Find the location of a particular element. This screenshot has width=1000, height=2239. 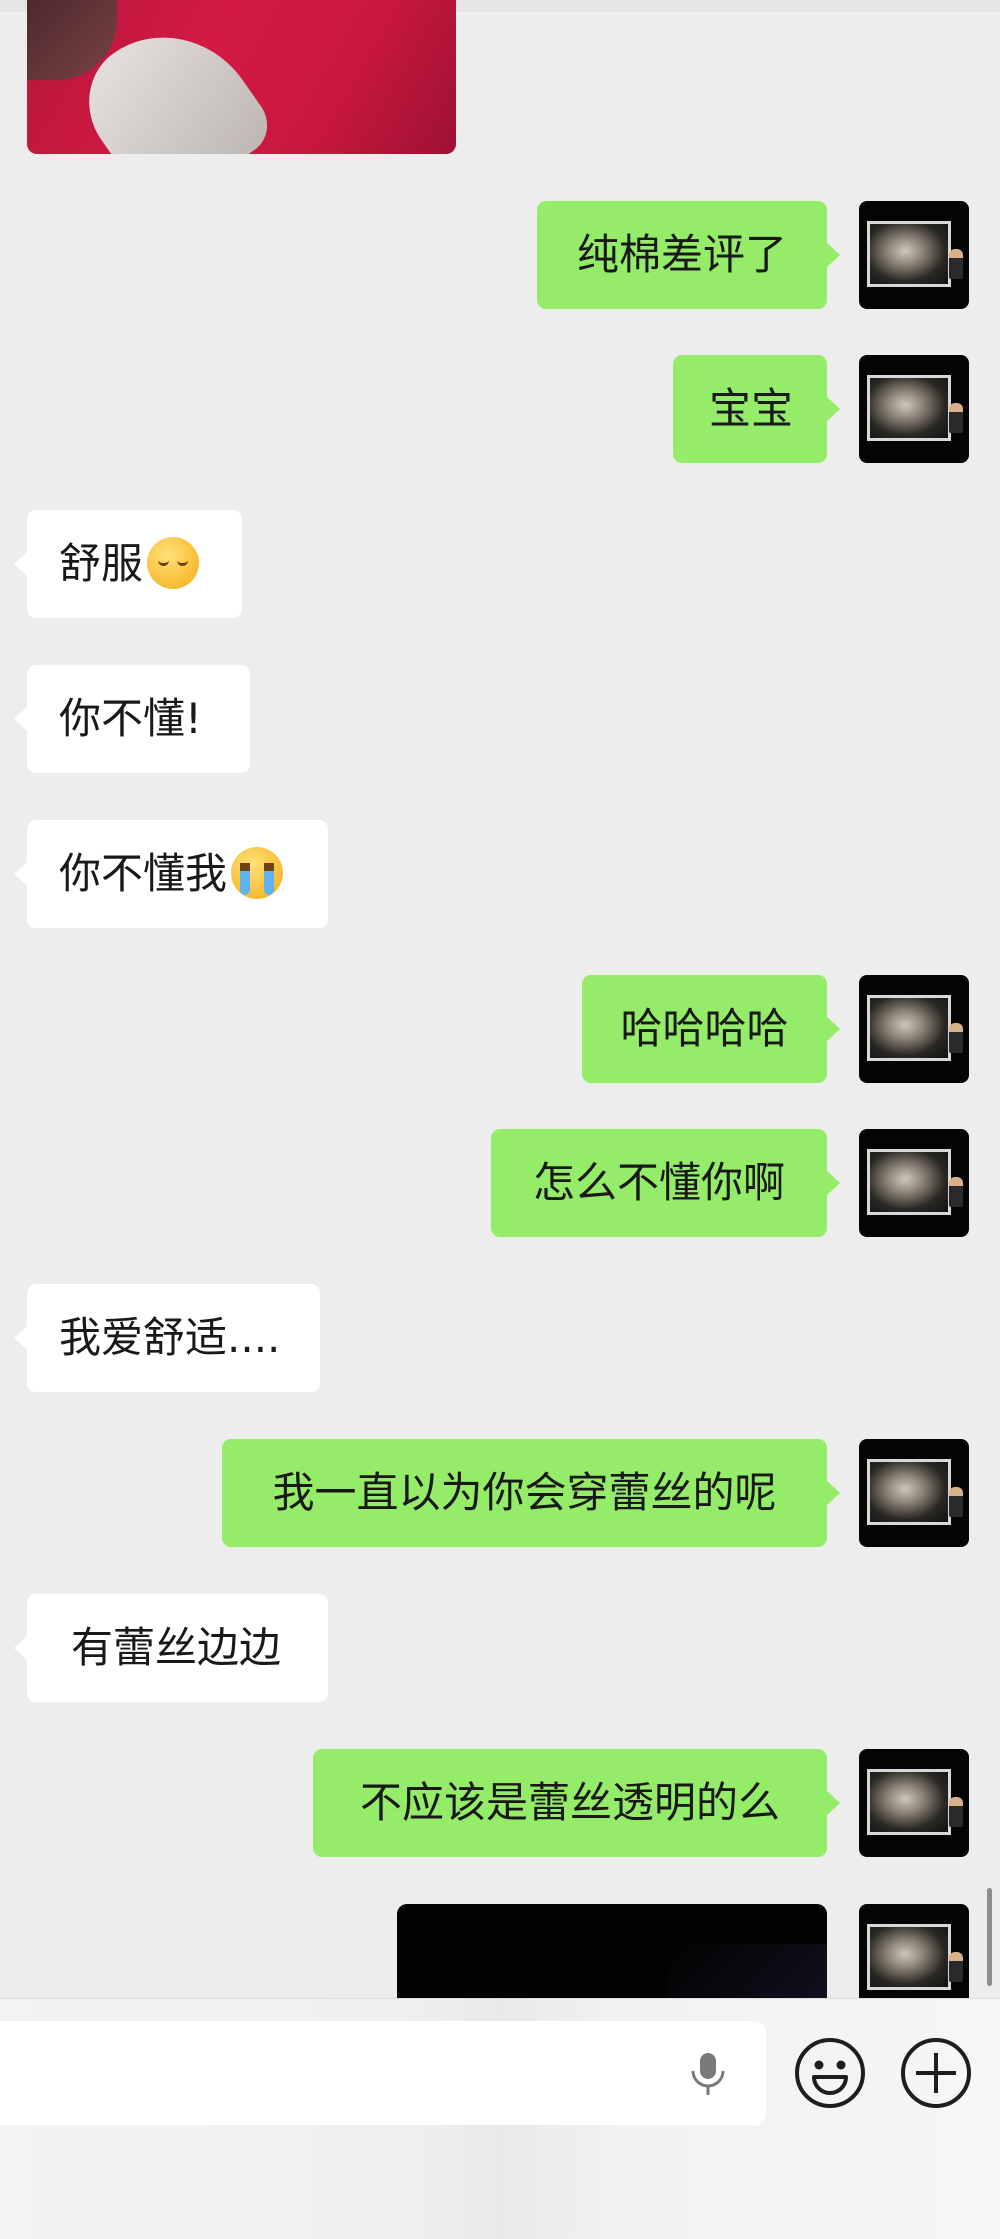

received-message-bubble: 有蕾丝边边 is located at coordinates (171, 1648).